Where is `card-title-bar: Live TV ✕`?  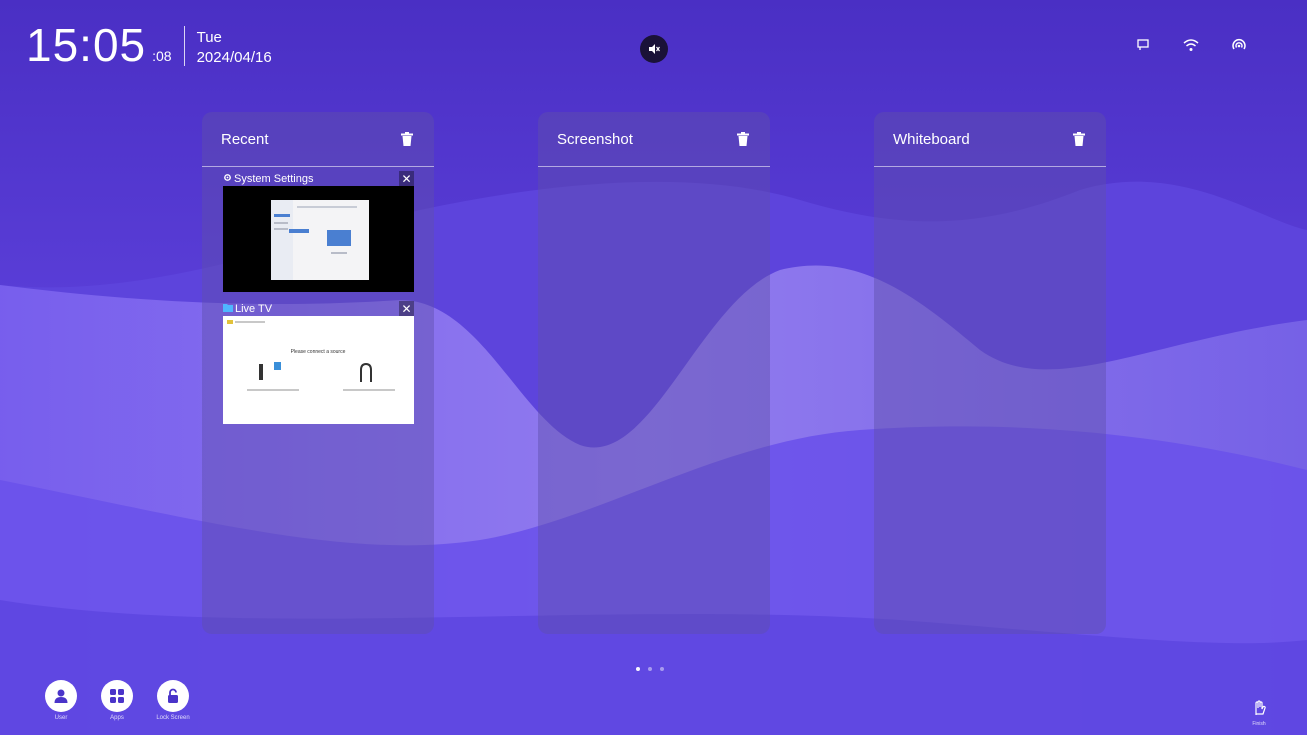
card-title-bar: Live TV ✕ is located at coordinates (318, 308).